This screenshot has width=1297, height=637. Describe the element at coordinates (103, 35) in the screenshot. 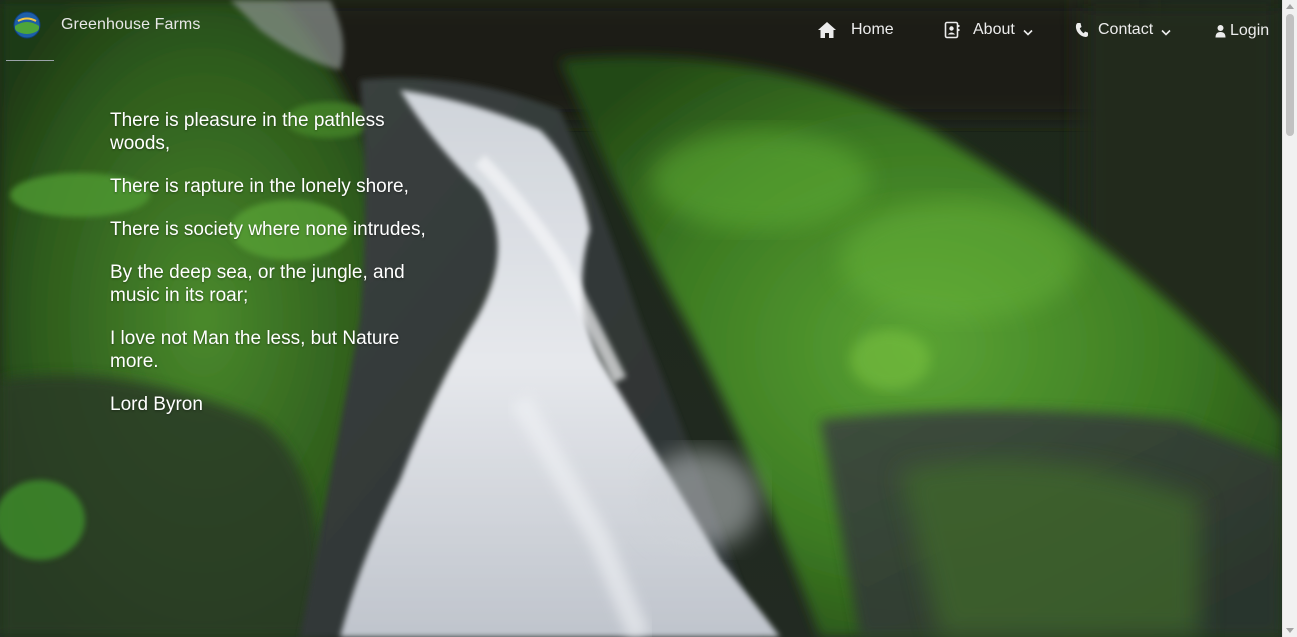

I see `brand-link: Greenhouse Farms` at that location.